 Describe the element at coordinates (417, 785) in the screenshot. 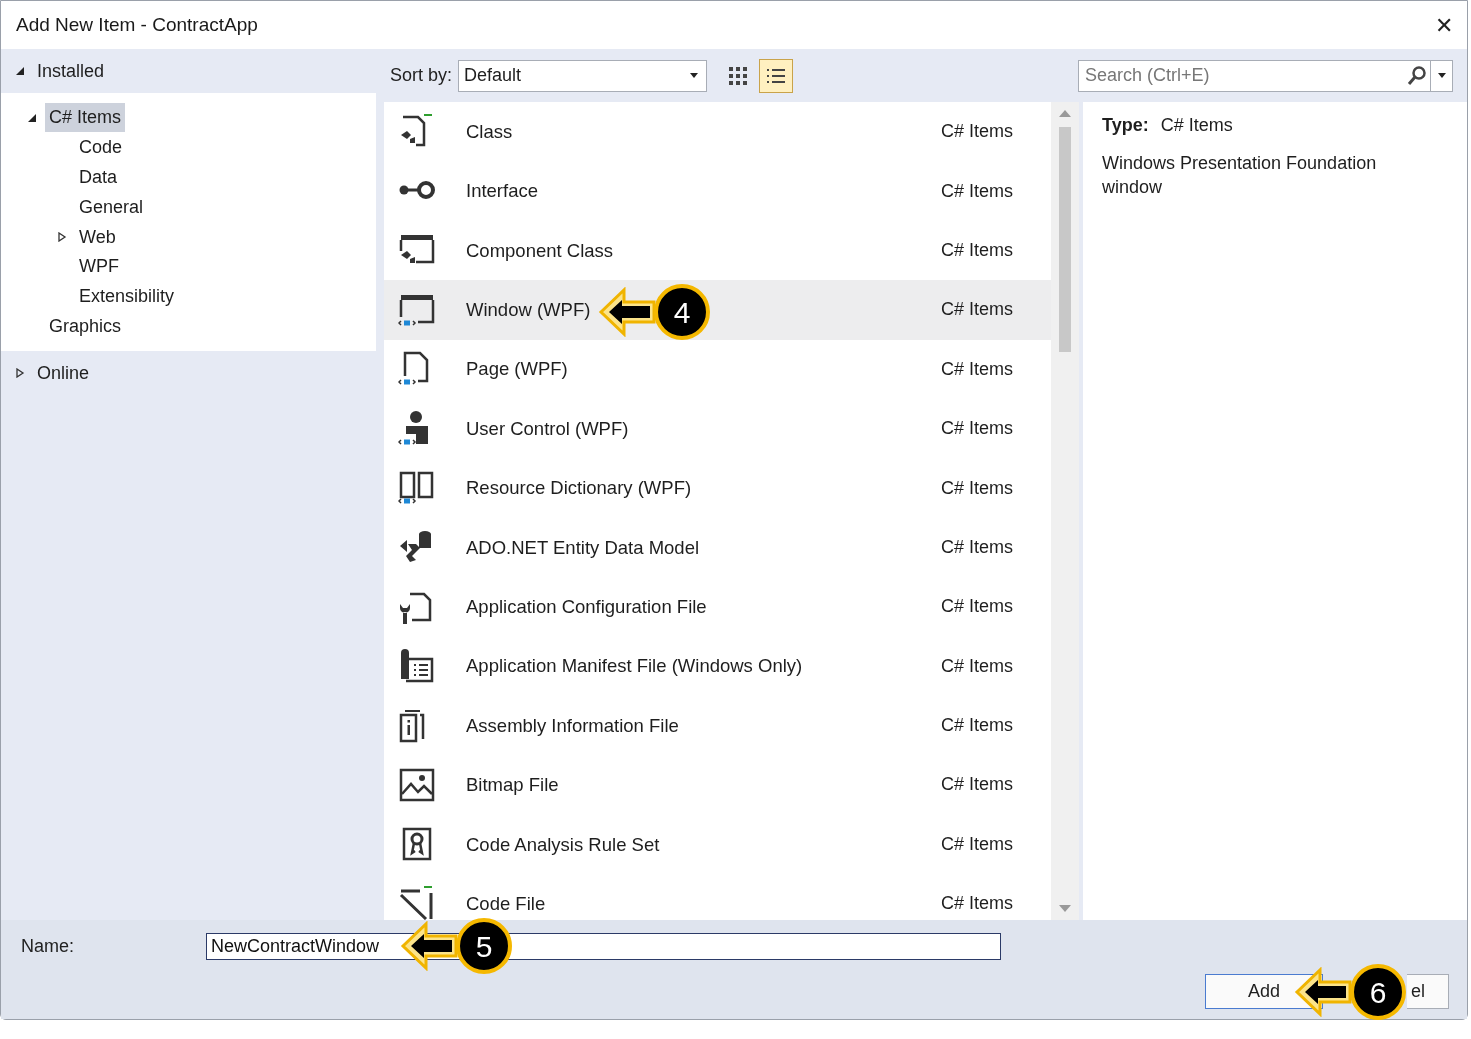

I see `image-icon` at that location.